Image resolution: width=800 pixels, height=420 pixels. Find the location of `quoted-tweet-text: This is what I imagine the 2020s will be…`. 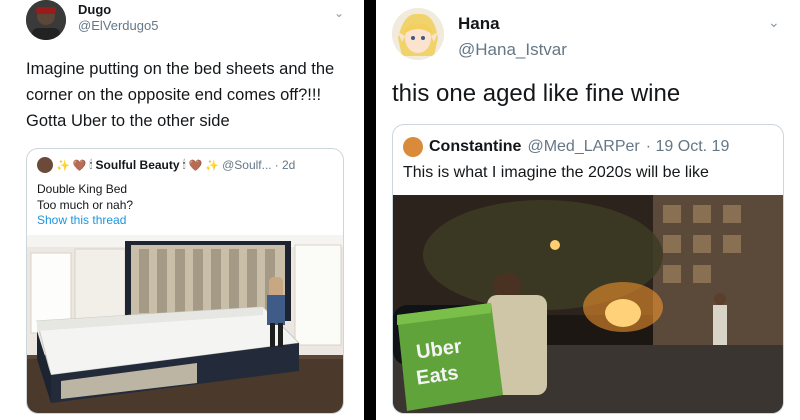

quoted-tweet-text: This is what I imagine the 2020s will be… is located at coordinates (556, 172).